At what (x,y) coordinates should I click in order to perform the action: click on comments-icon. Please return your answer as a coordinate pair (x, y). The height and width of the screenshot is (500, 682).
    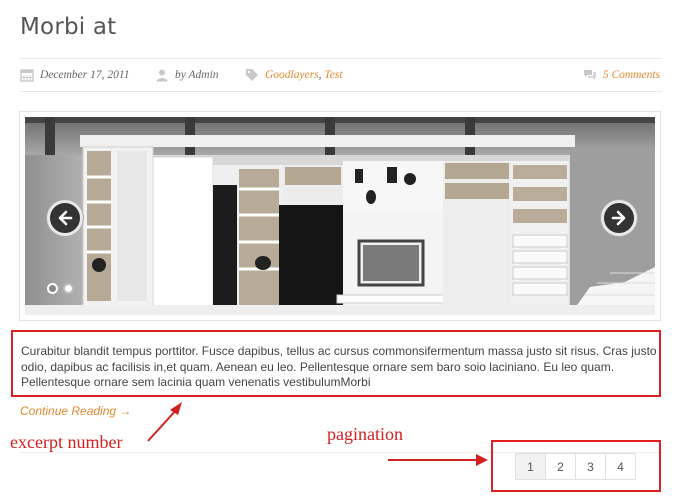
    Looking at the image, I should click on (590, 75).